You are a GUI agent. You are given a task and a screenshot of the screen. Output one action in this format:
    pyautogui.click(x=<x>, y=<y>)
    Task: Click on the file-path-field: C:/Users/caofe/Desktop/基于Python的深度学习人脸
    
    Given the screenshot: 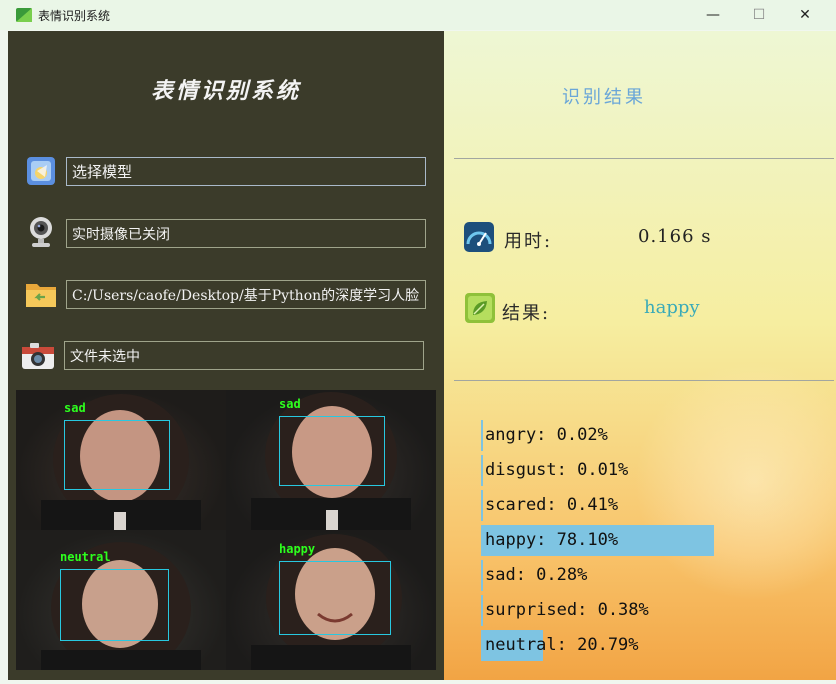 What is the action you would take?
    pyautogui.click(x=246, y=294)
    